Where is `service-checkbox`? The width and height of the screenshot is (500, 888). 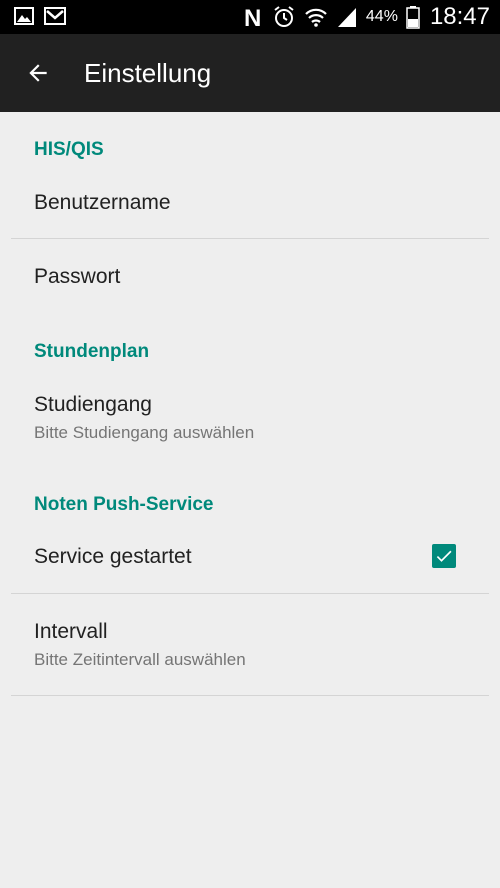
service-checkbox is located at coordinates (444, 556).